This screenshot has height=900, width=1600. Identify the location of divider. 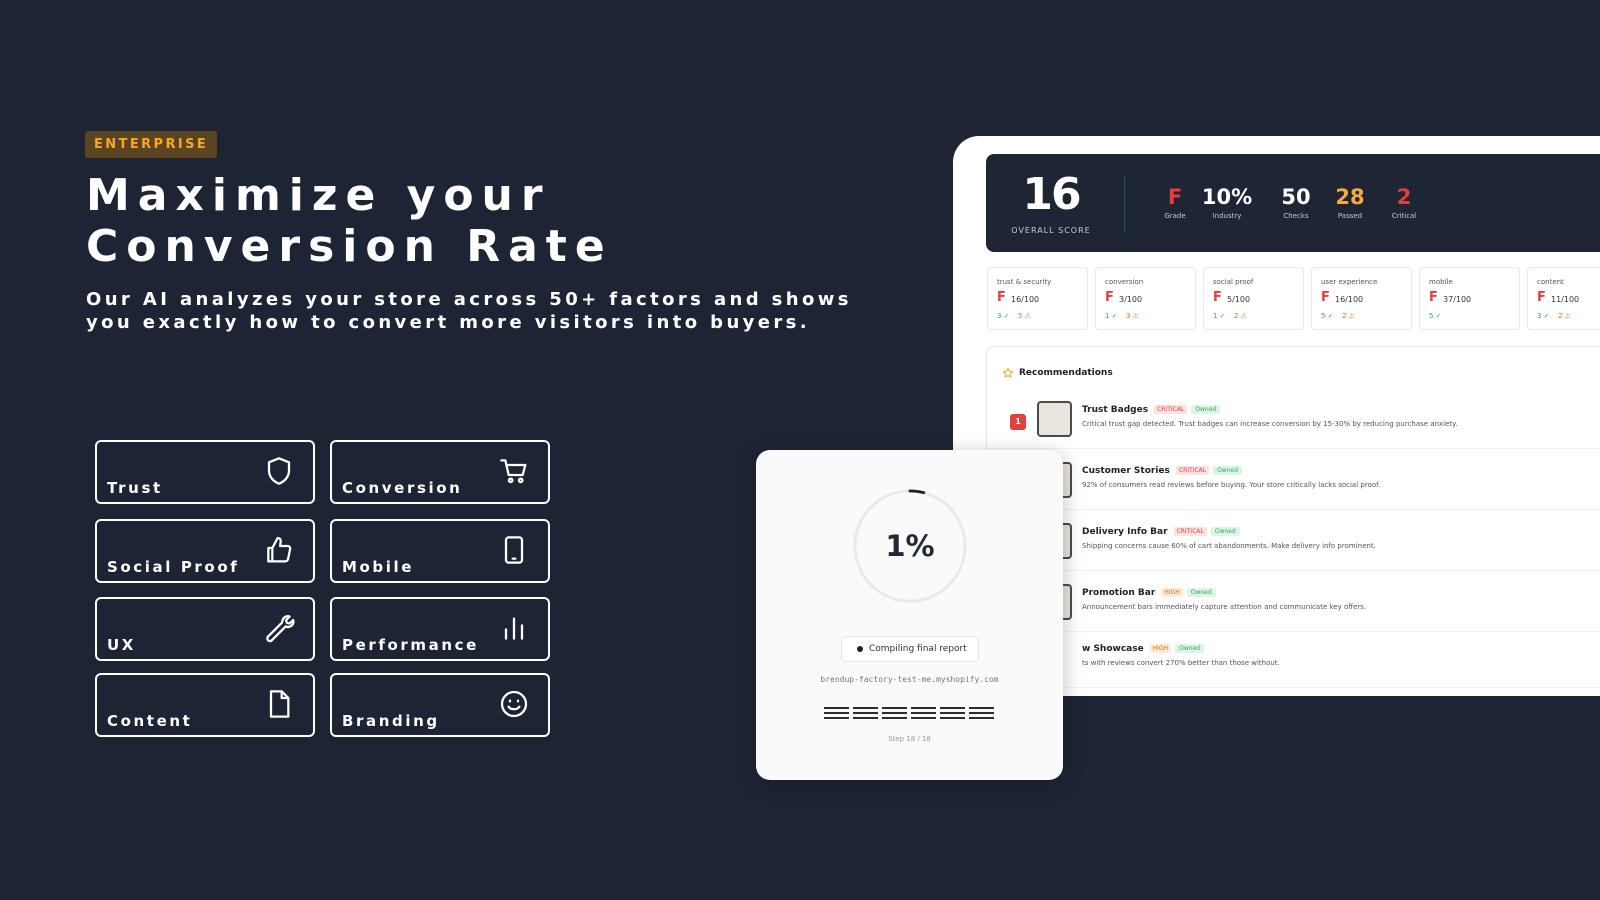
(1124, 204).